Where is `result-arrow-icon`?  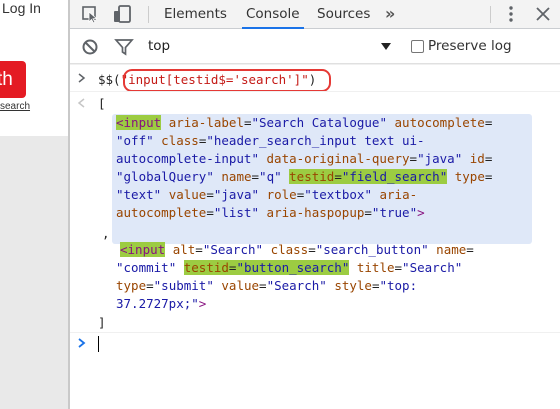
result-arrow-icon is located at coordinates (82, 103).